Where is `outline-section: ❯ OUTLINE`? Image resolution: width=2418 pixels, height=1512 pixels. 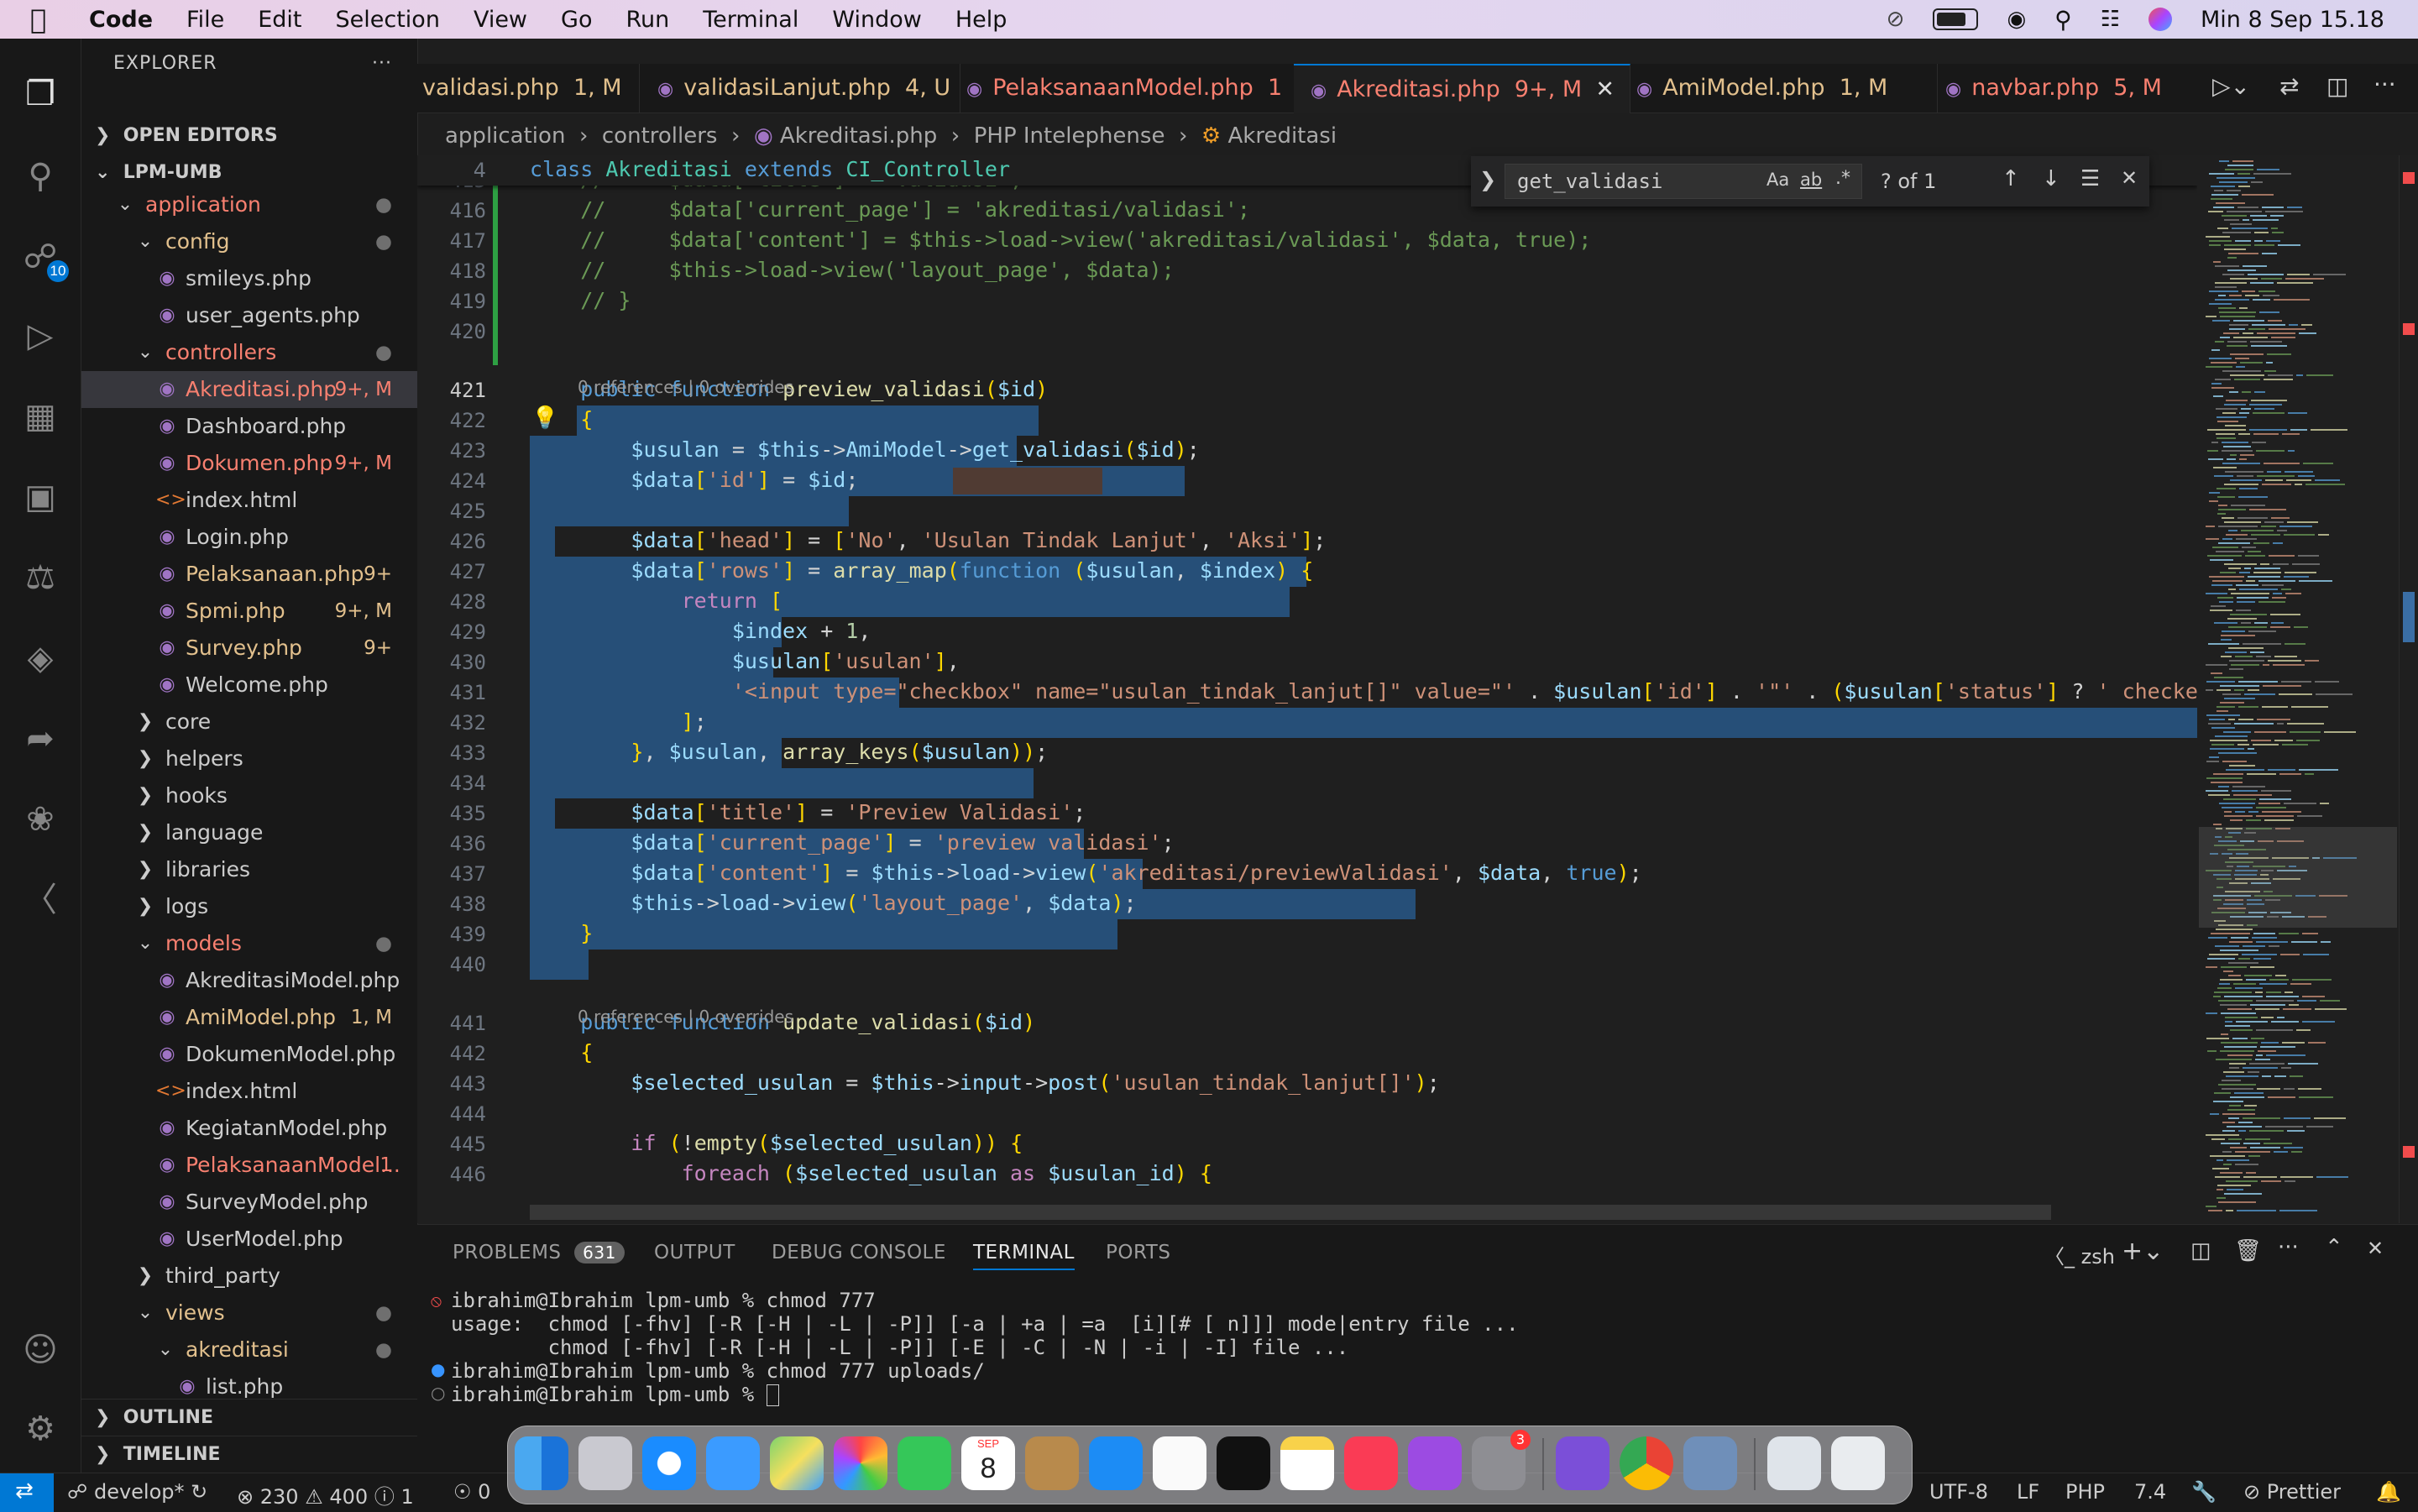 outline-section: ❯ OUTLINE is located at coordinates (249, 1417).